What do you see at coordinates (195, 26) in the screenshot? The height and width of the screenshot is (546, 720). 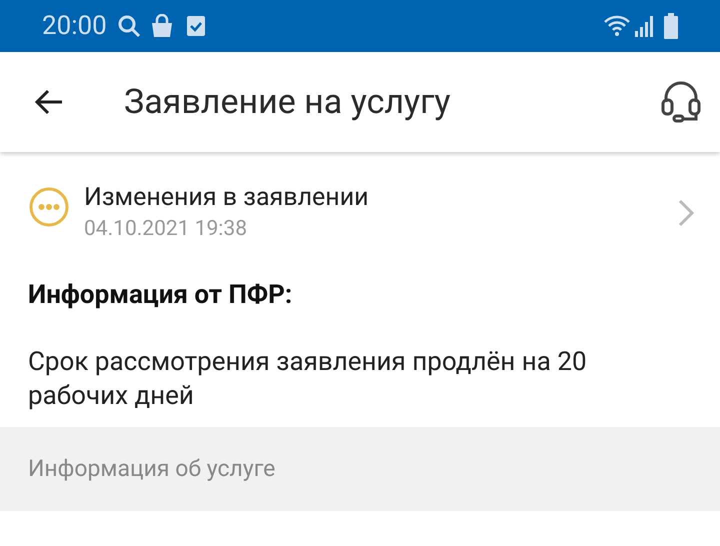 I see `checkbox-icon` at bounding box center [195, 26].